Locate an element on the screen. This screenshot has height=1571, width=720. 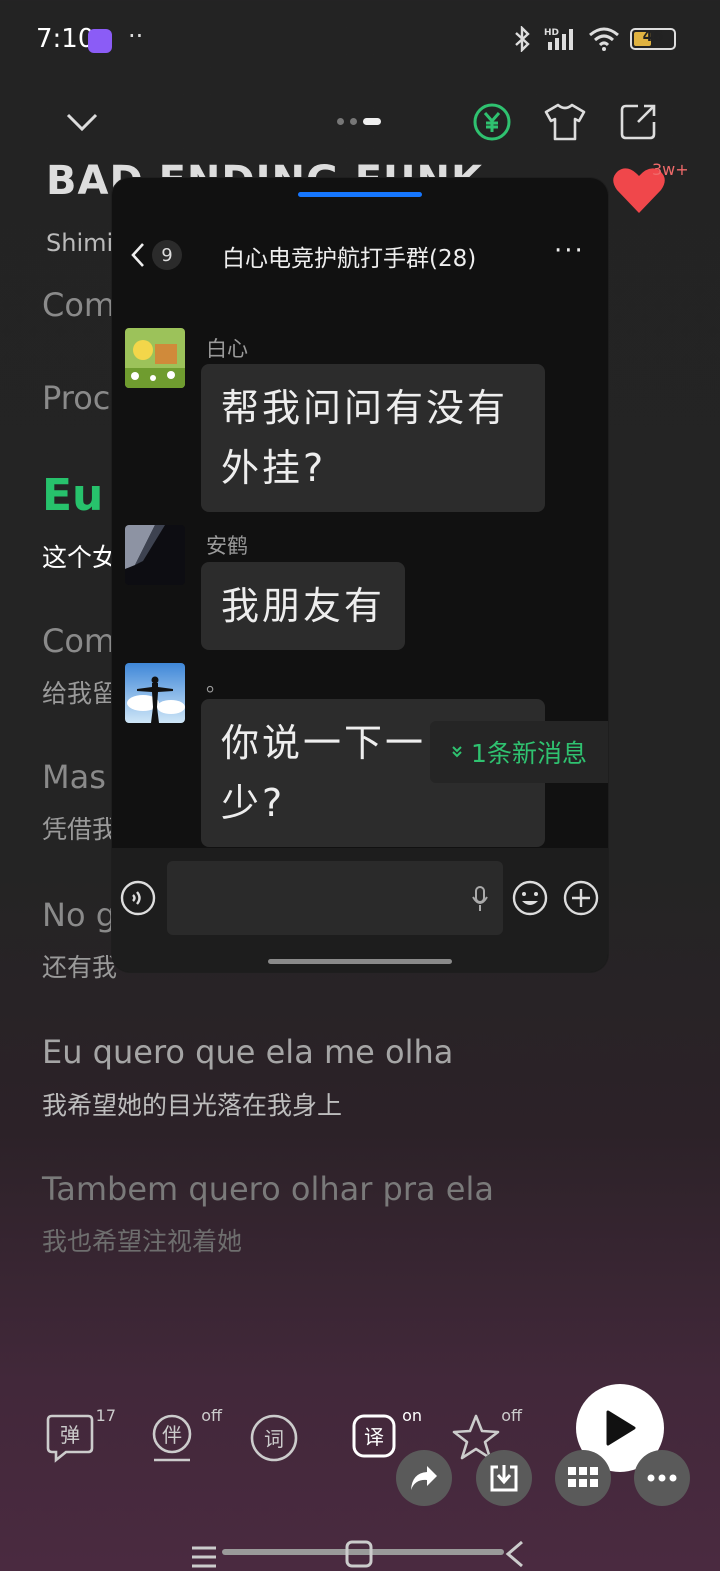
home-square-icon is located at coordinates (359, 1554).